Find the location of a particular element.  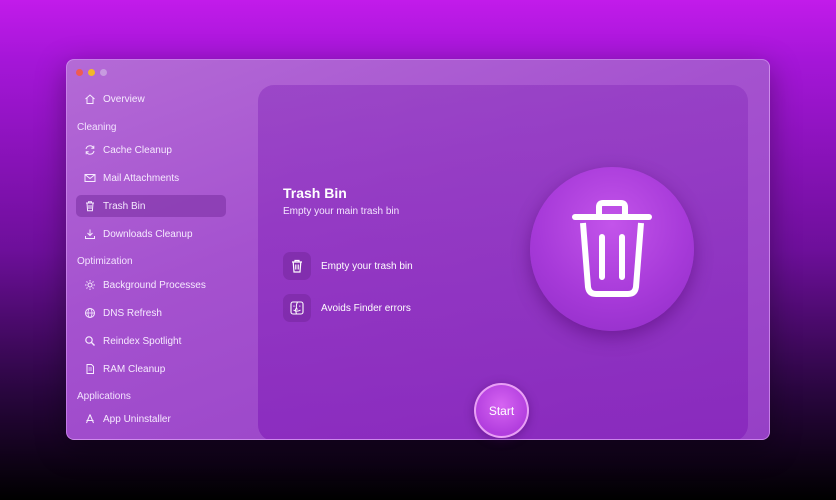

sidebar-item-background-processes: Background Processes is located at coordinates (151, 285).